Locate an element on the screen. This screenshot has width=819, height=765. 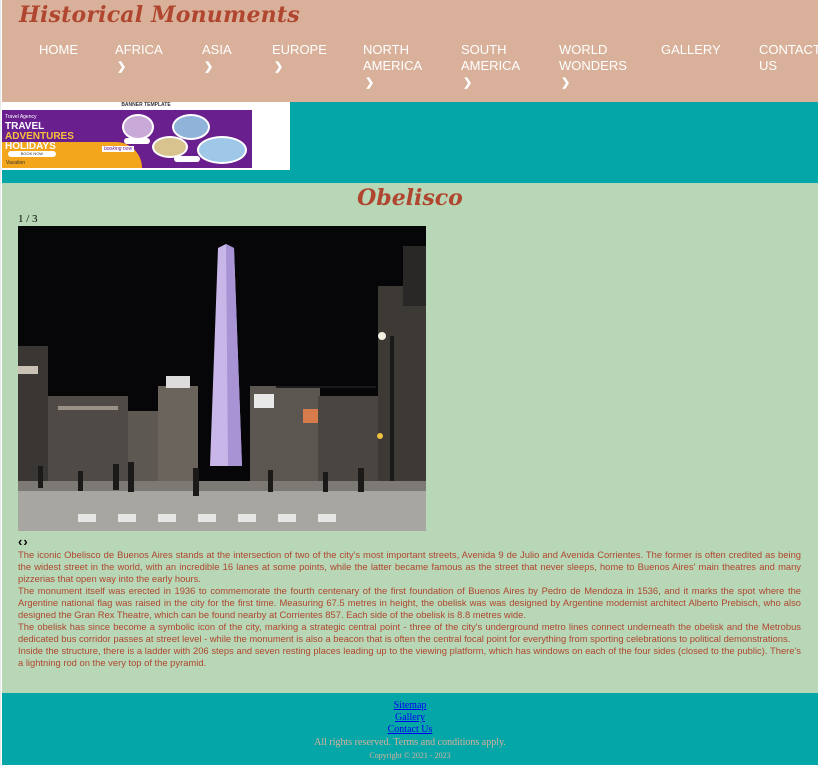
banner-book-button: BOOK NOW is located at coordinates (32, 154).